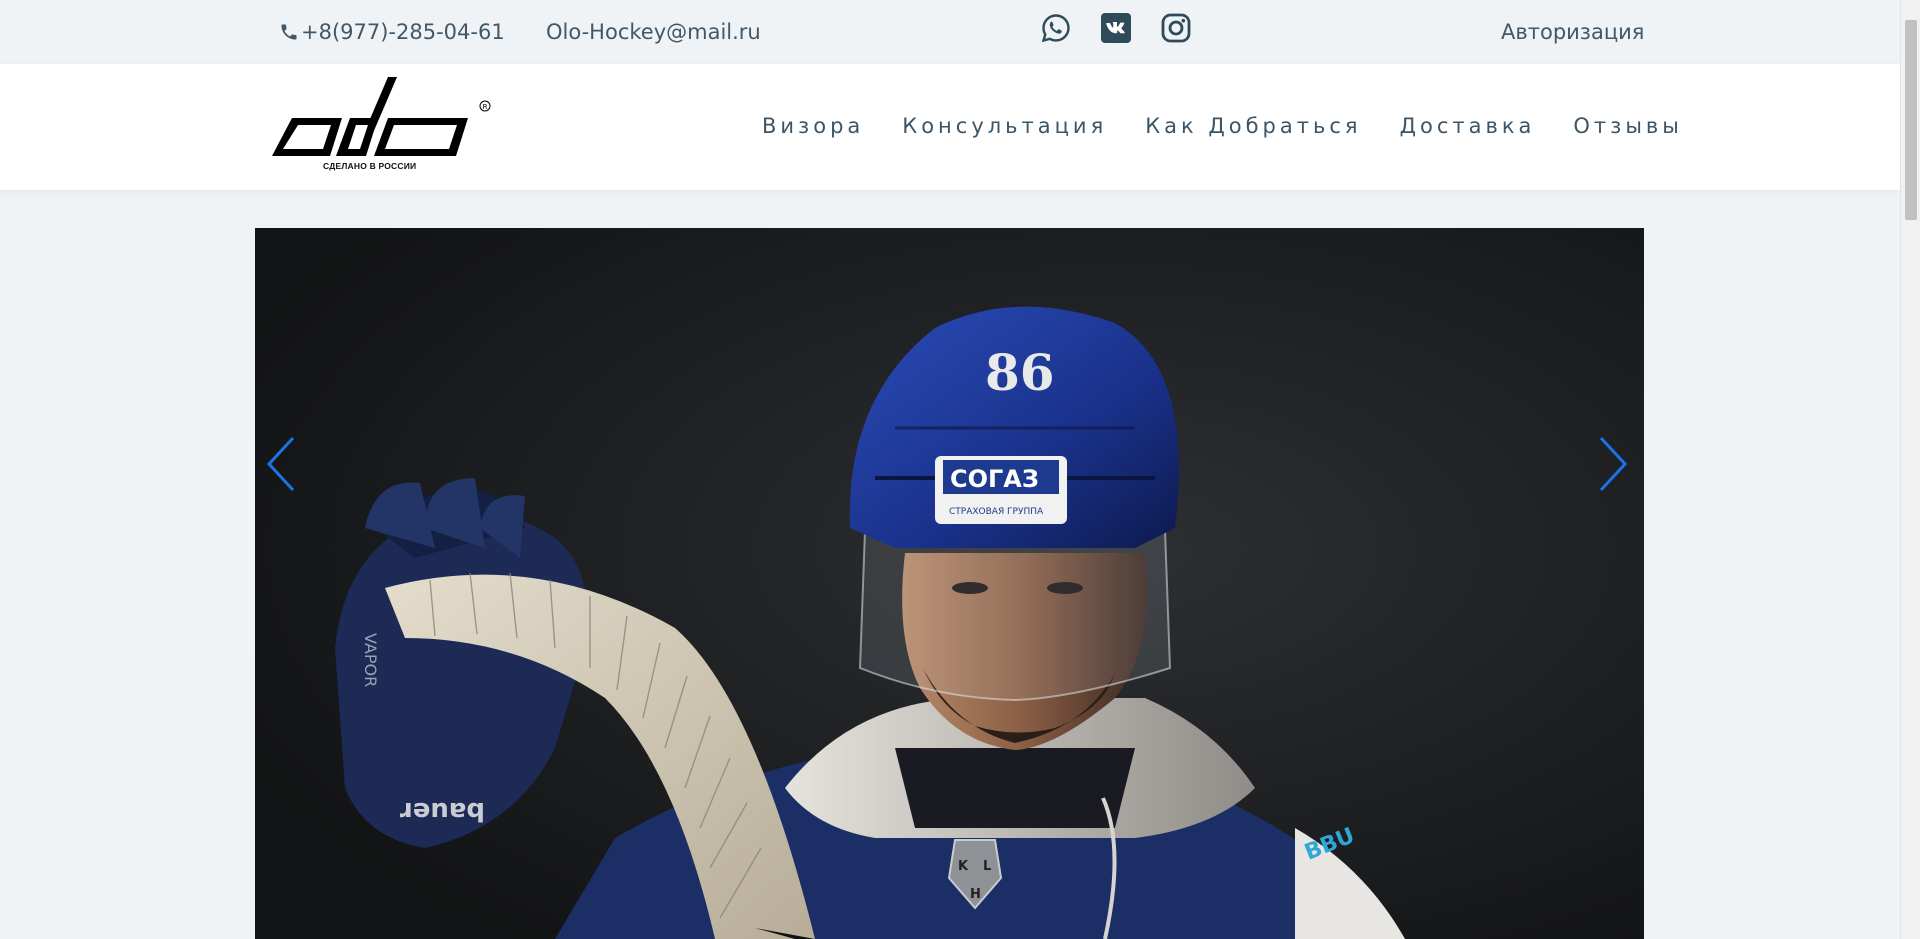  What do you see at coordinates (1627, 126) in the screenshot?
I see `nav-item-reviews: Отзывы` at bounding box center [1627, 126].